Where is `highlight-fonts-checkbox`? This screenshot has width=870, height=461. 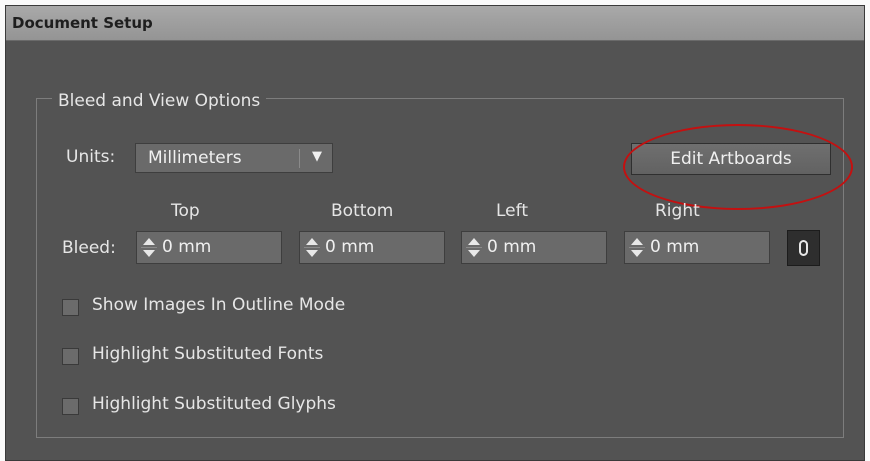
highlight-fonts-checkbox is located at coordinates (70, 356).